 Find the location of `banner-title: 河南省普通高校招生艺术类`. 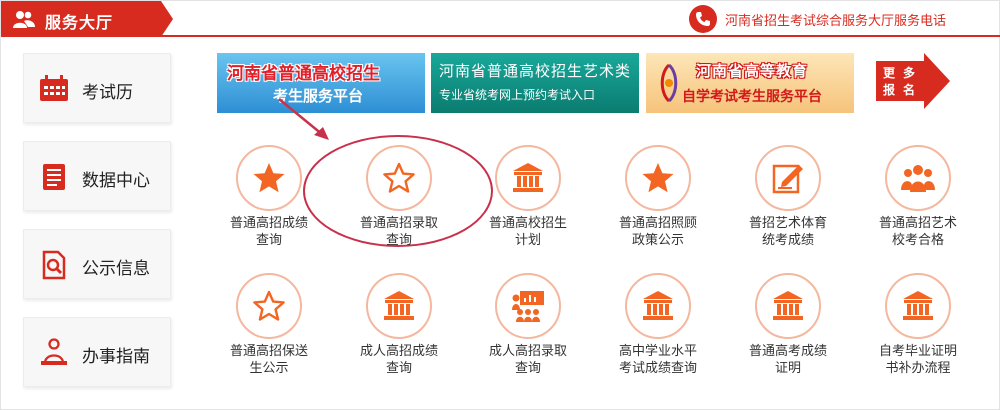

banner-title: 河南省普通高校招生艺术类 is located at coordinates (535, 71).